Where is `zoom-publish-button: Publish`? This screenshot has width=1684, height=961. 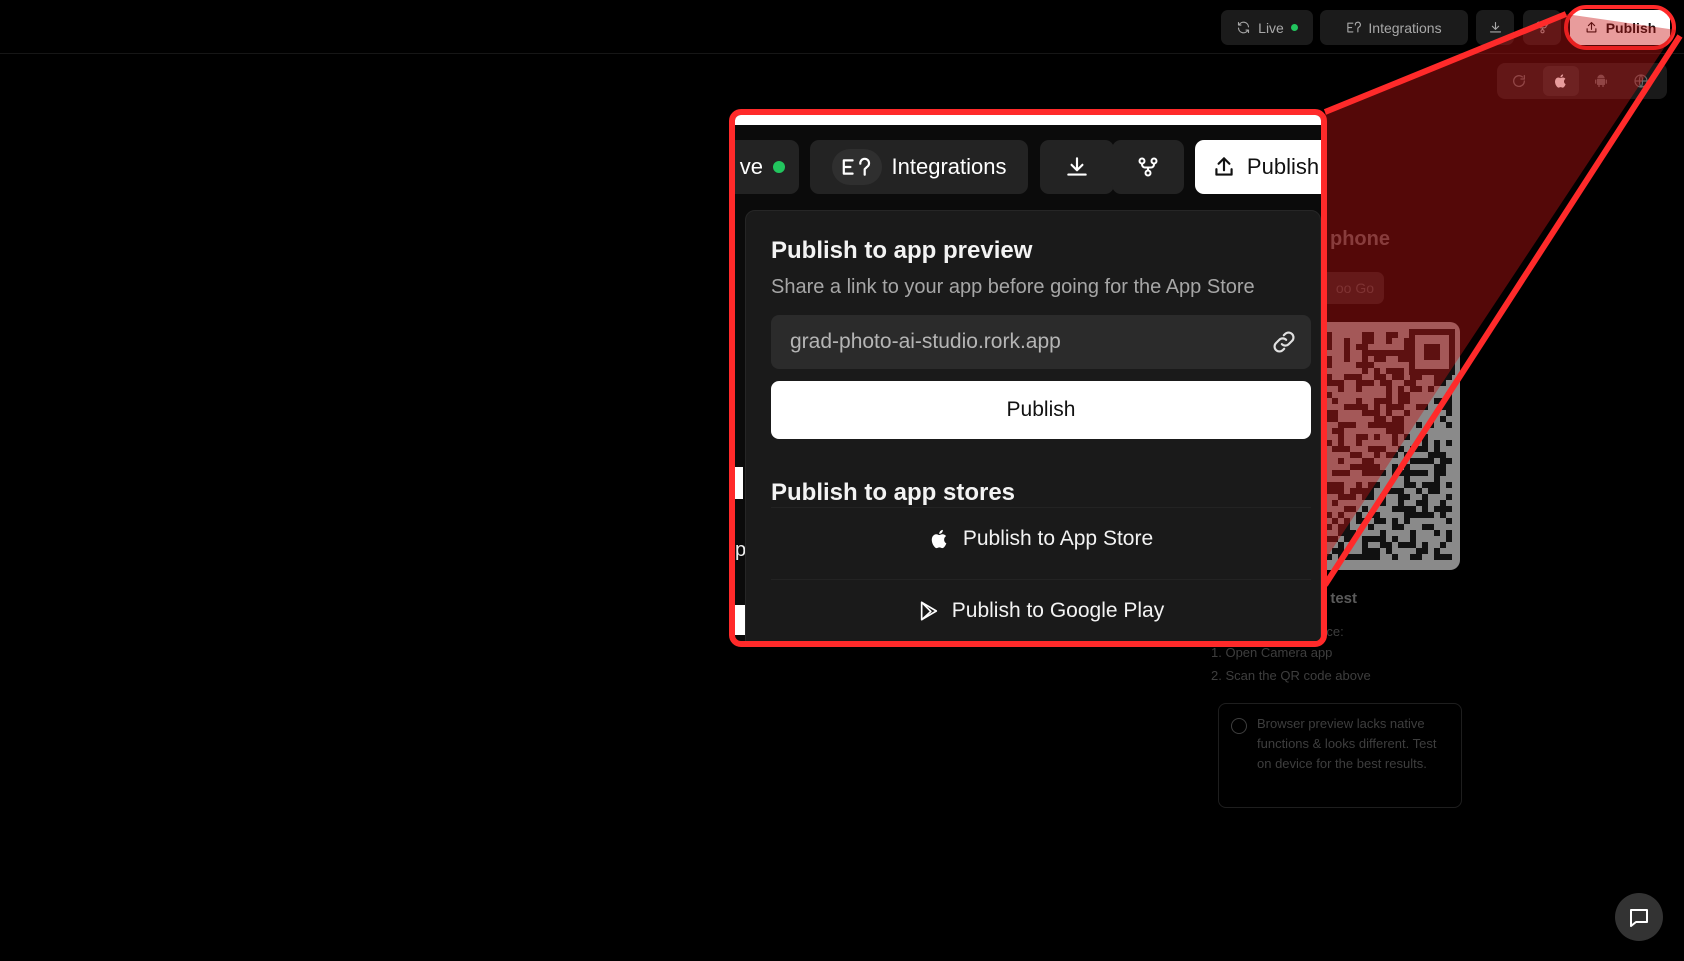
zoom-publish-button: Publish is located at coordinates (1258, 167).